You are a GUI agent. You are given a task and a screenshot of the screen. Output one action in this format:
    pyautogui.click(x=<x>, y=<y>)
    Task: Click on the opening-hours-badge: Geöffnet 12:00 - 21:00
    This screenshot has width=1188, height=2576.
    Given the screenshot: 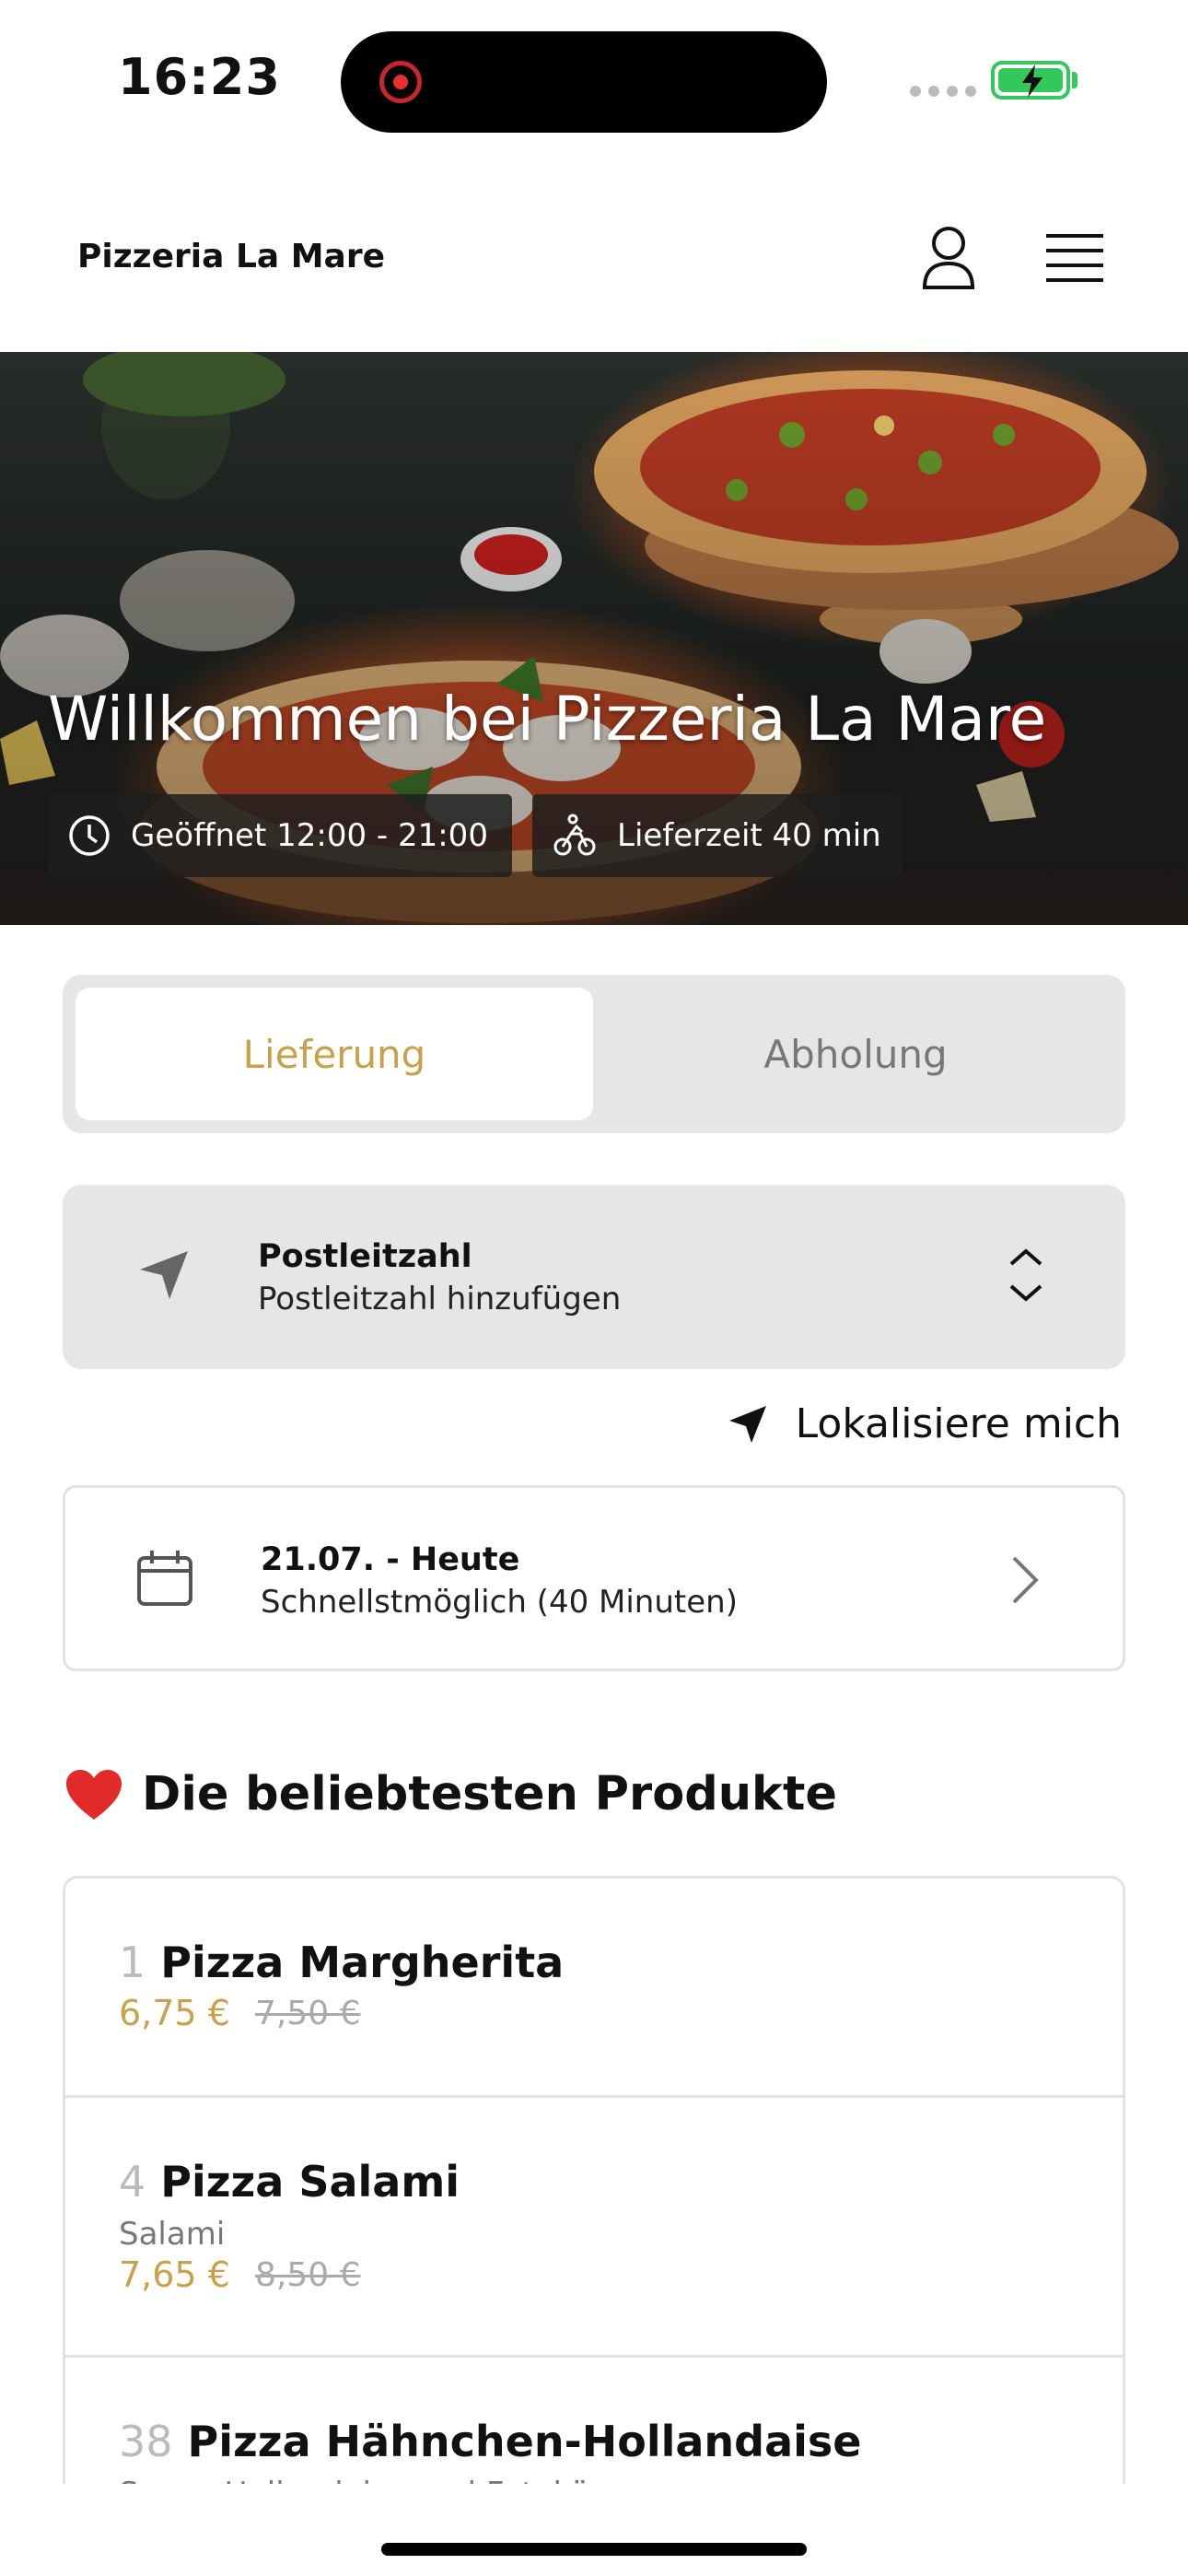 What is the action you would take?
    pyautogui.click(x=280, y=835)
    